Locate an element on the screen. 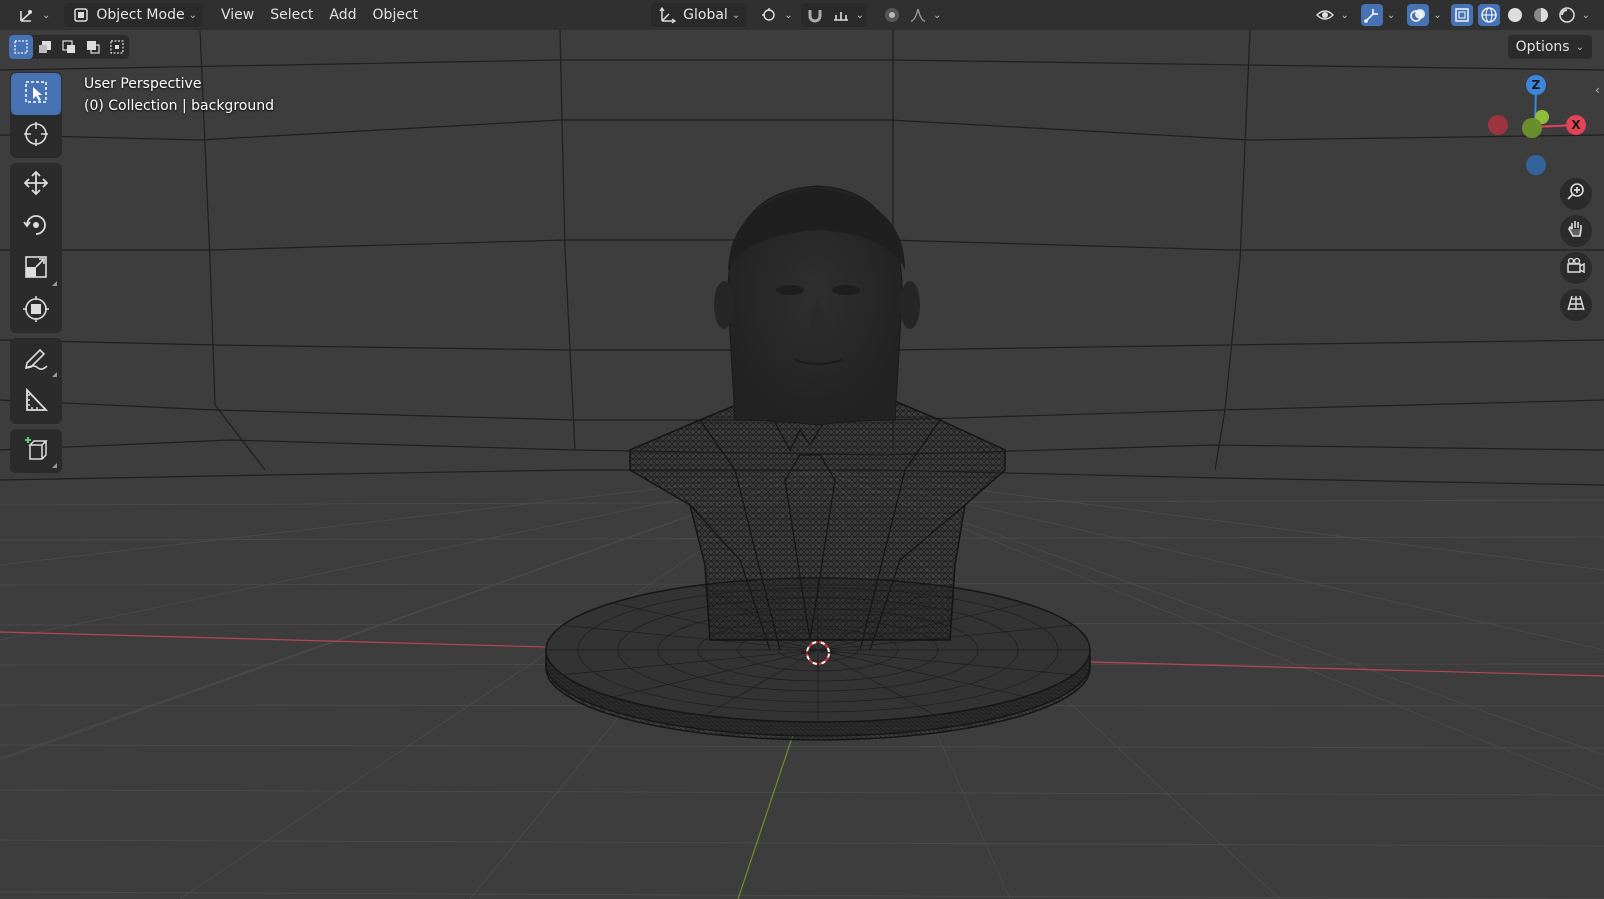  head-mesh is located at coordinates (817, 305).